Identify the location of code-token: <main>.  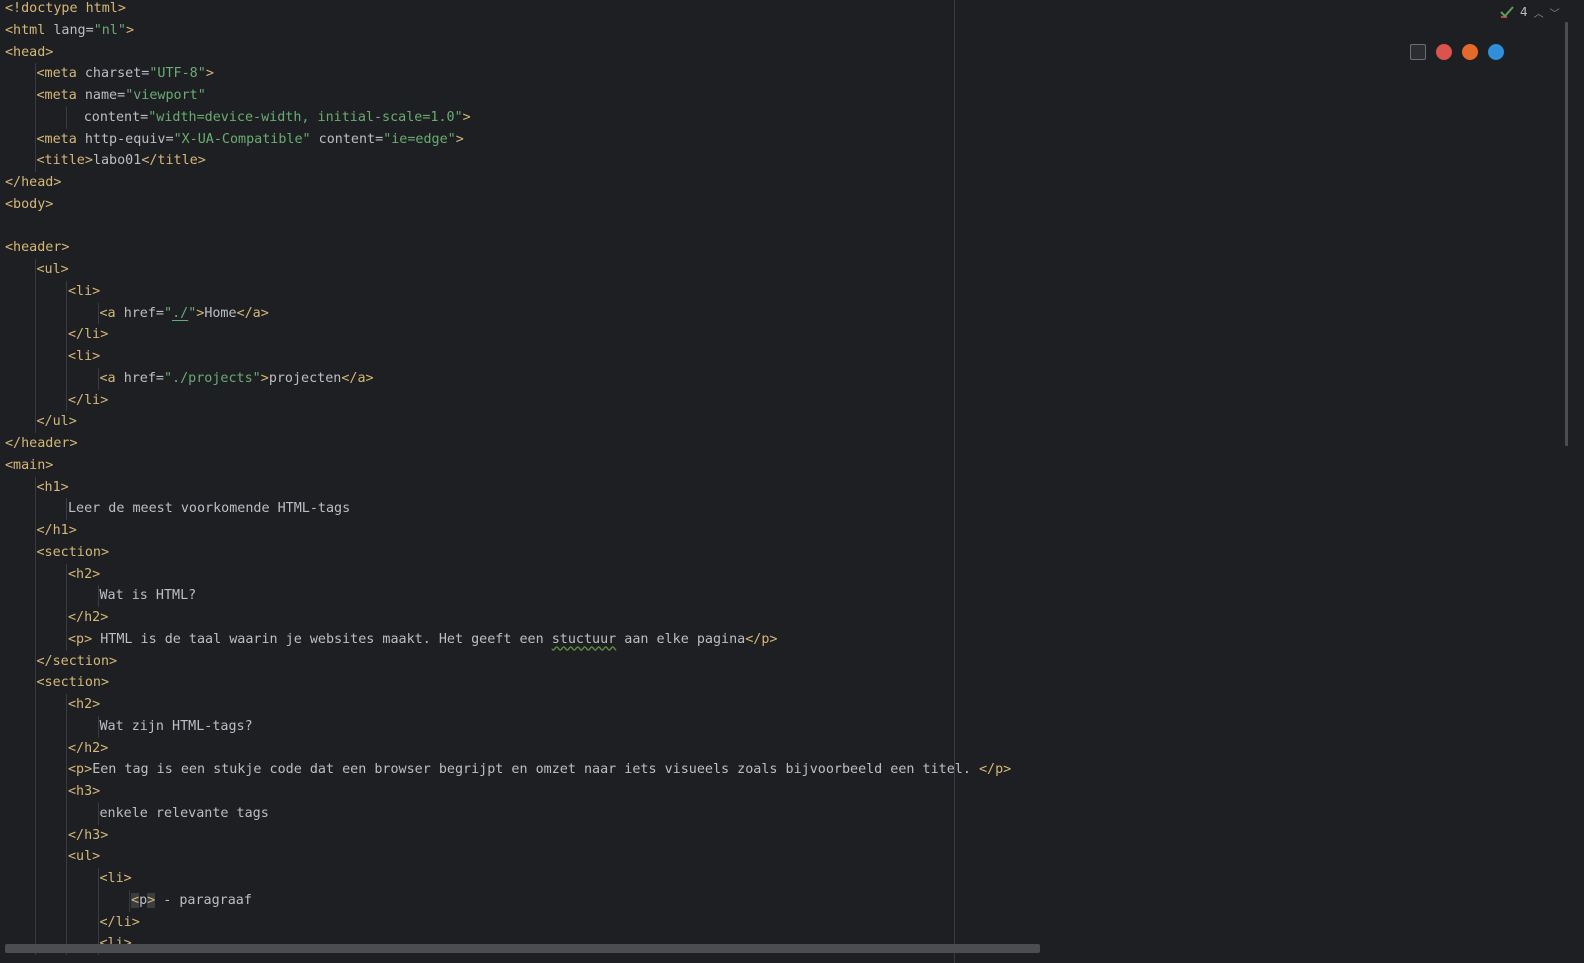
(29, 465).